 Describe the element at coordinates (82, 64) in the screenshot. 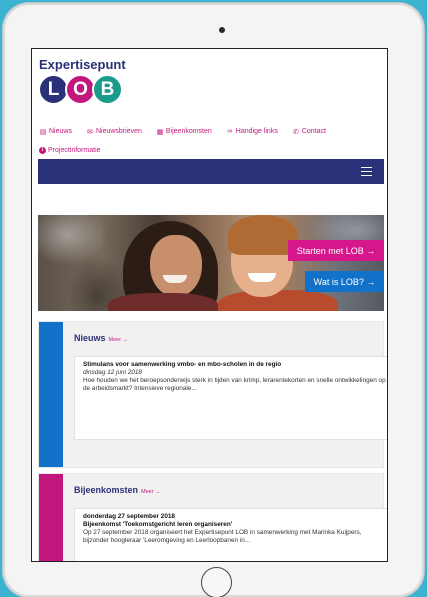

I see `brand-name: Expertisepunt` at that location.